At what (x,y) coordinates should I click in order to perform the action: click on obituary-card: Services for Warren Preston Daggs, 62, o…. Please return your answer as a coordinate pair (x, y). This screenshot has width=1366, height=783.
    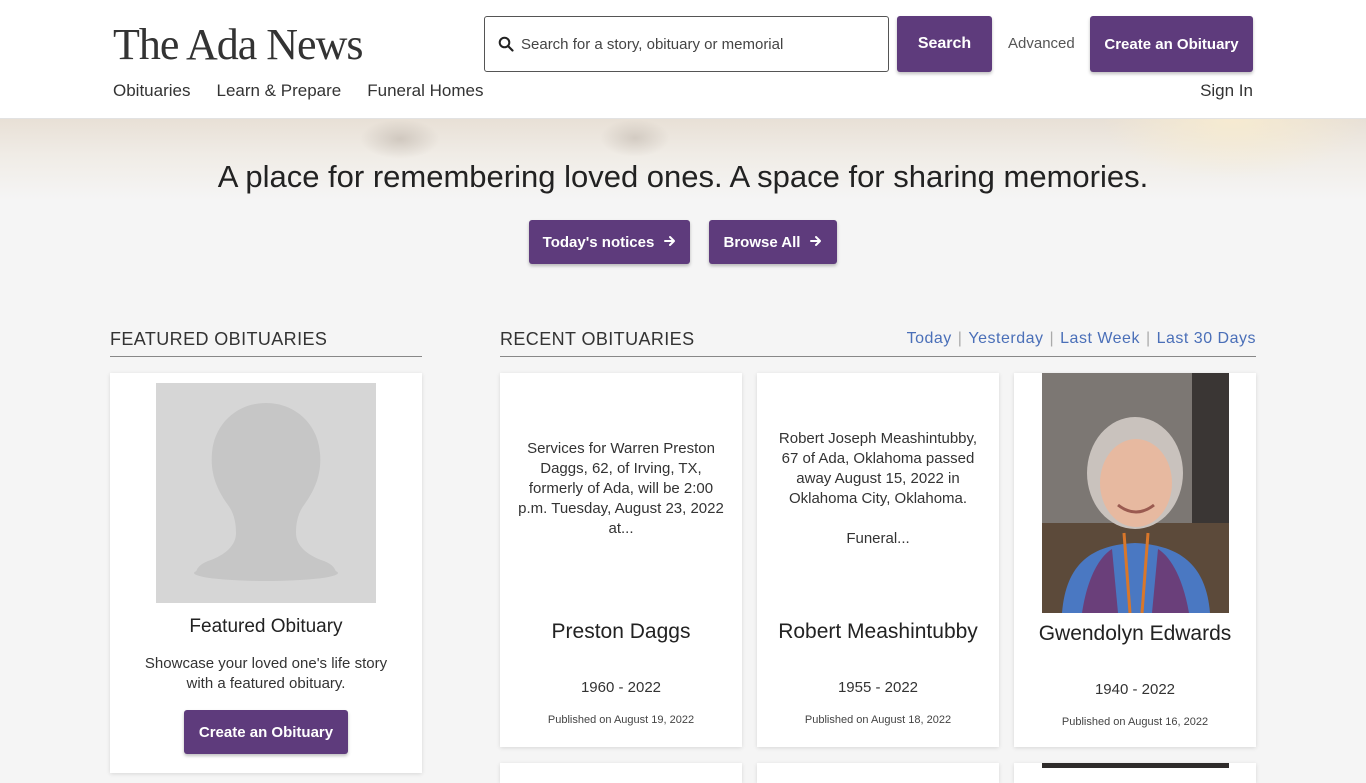
    Looking at the image, I should click on (621, 560).